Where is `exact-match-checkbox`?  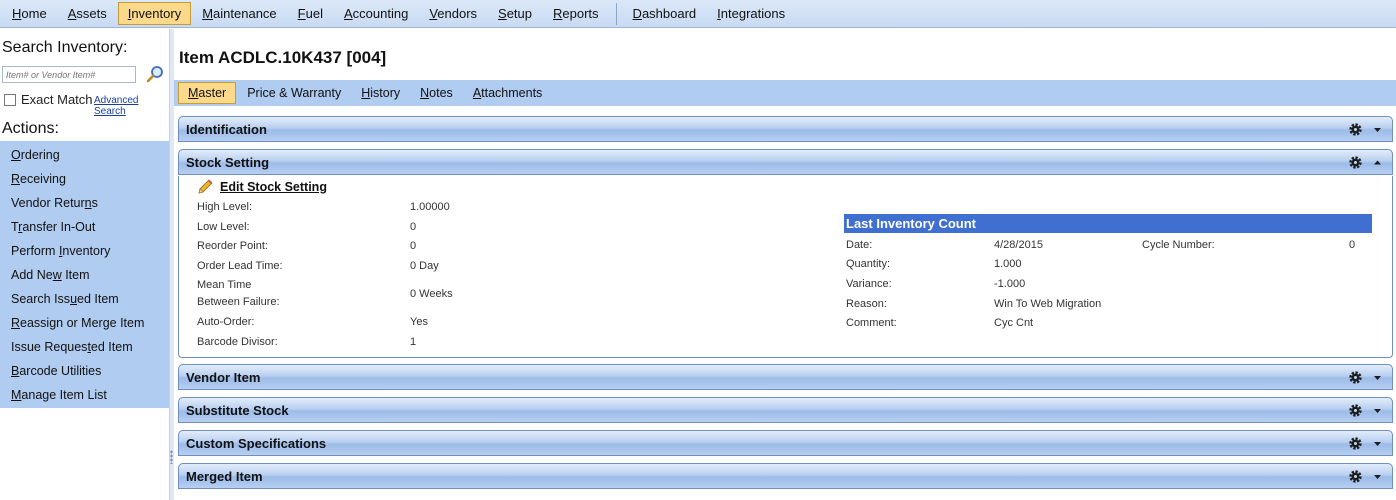
exact-match-checkbox is located at coordinates (10, 99).